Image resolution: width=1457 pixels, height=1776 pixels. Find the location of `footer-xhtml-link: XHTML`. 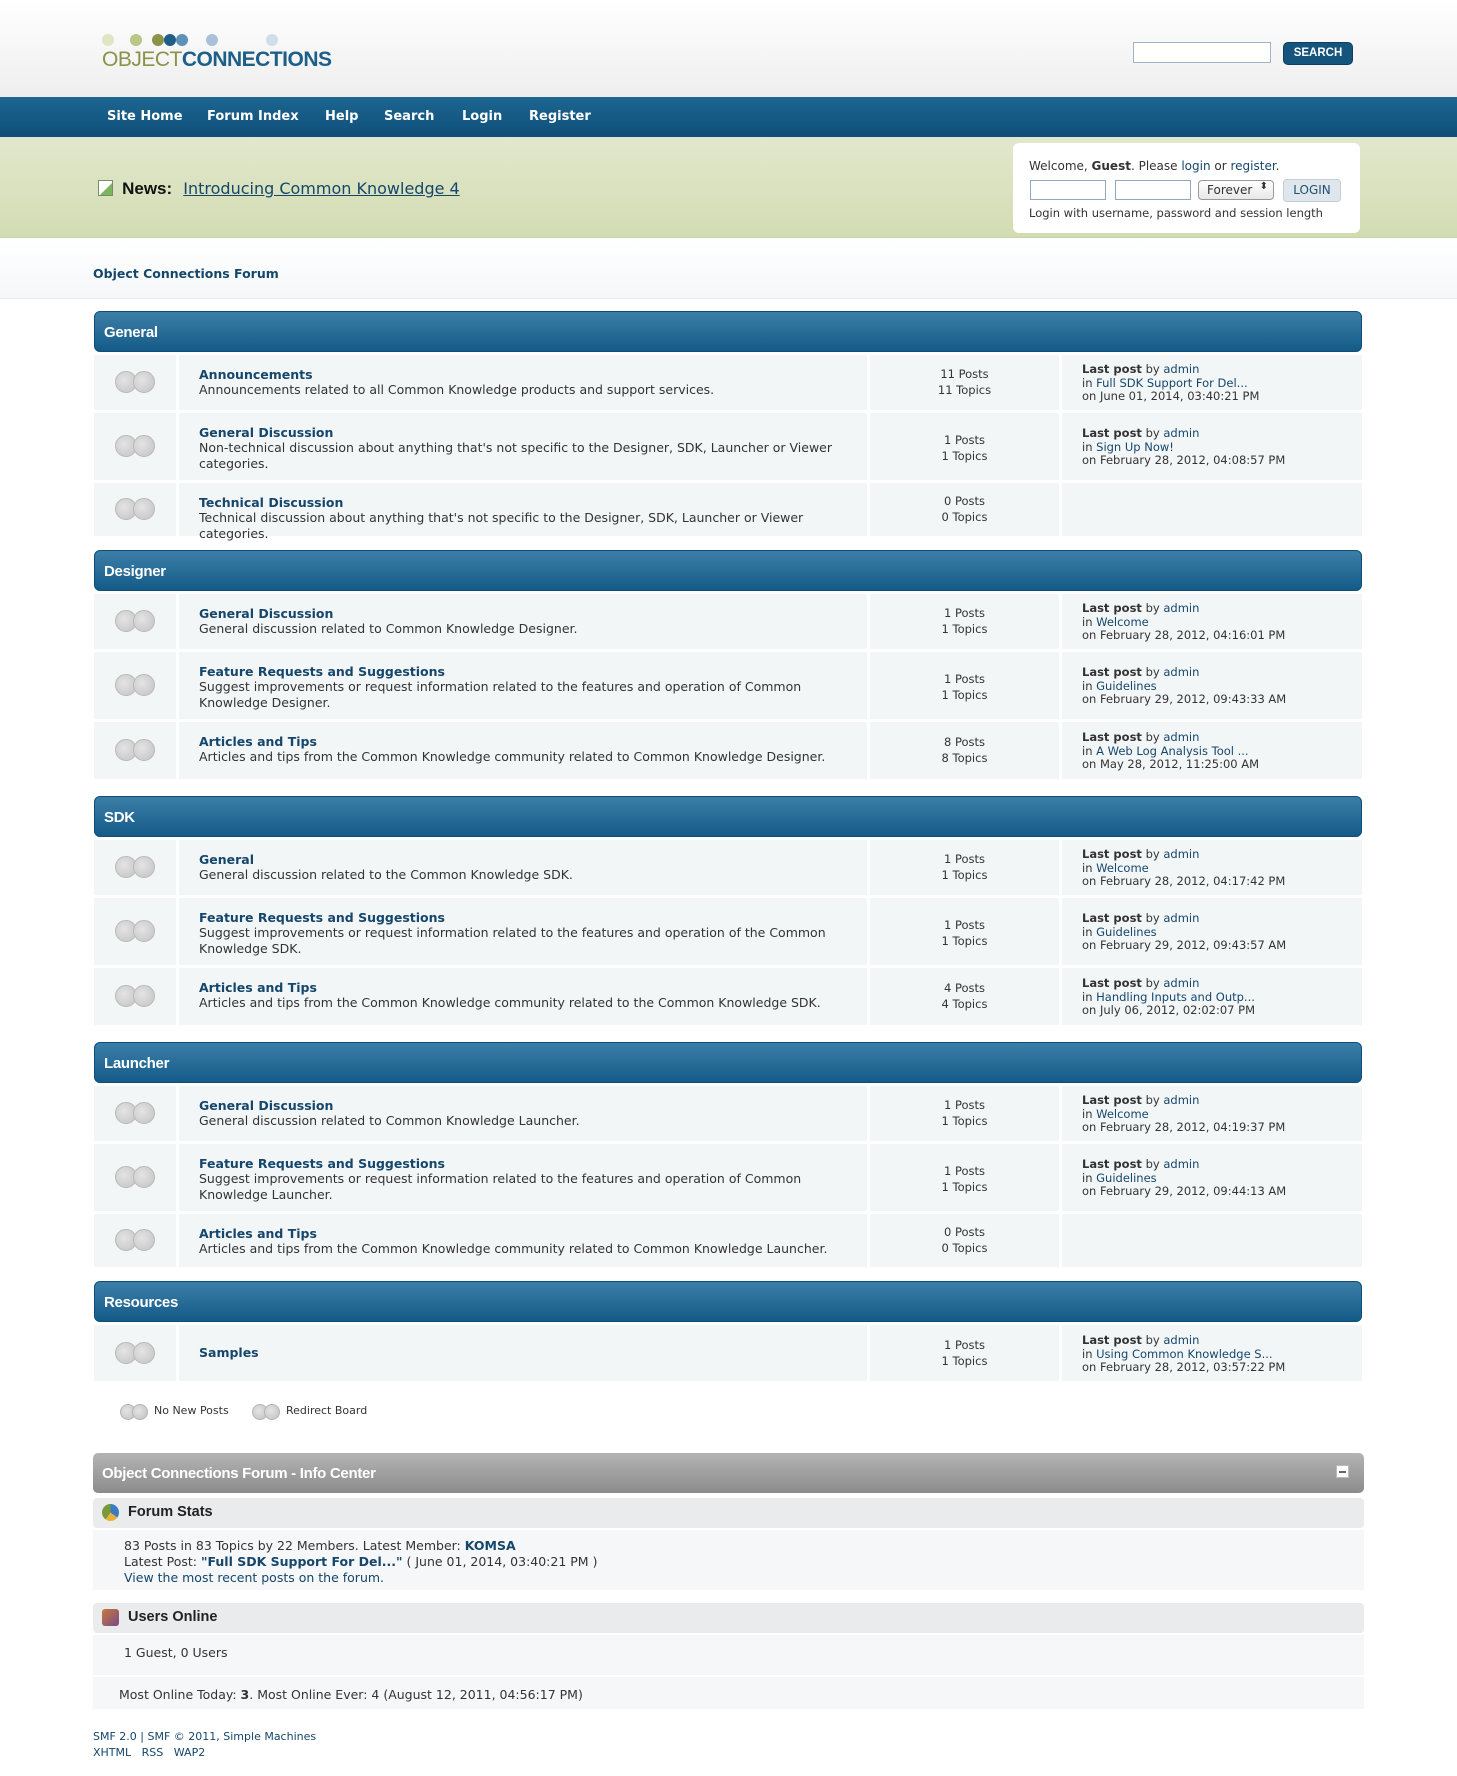

footer-xhtml-link: XHTML is located at coordinates (112, 1752).